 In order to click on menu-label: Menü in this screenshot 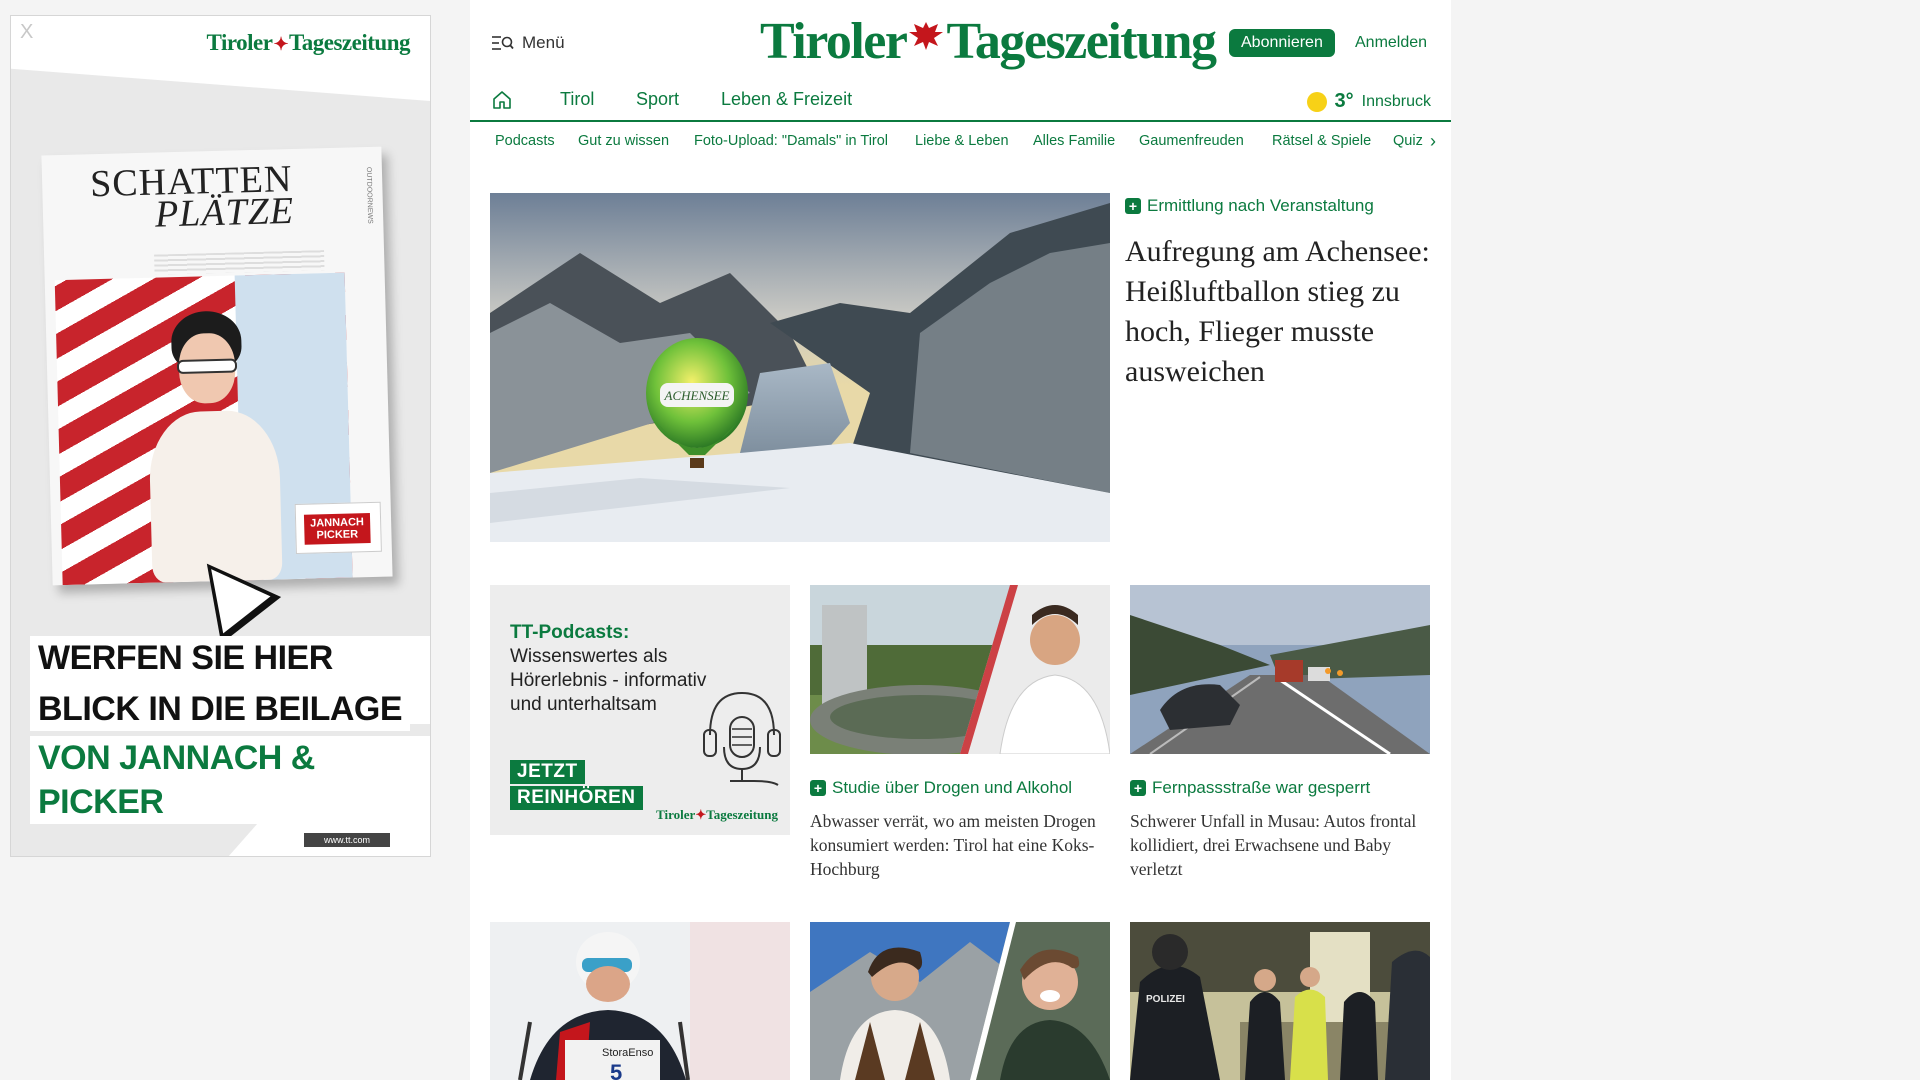, I will do `click(543, 42)`.